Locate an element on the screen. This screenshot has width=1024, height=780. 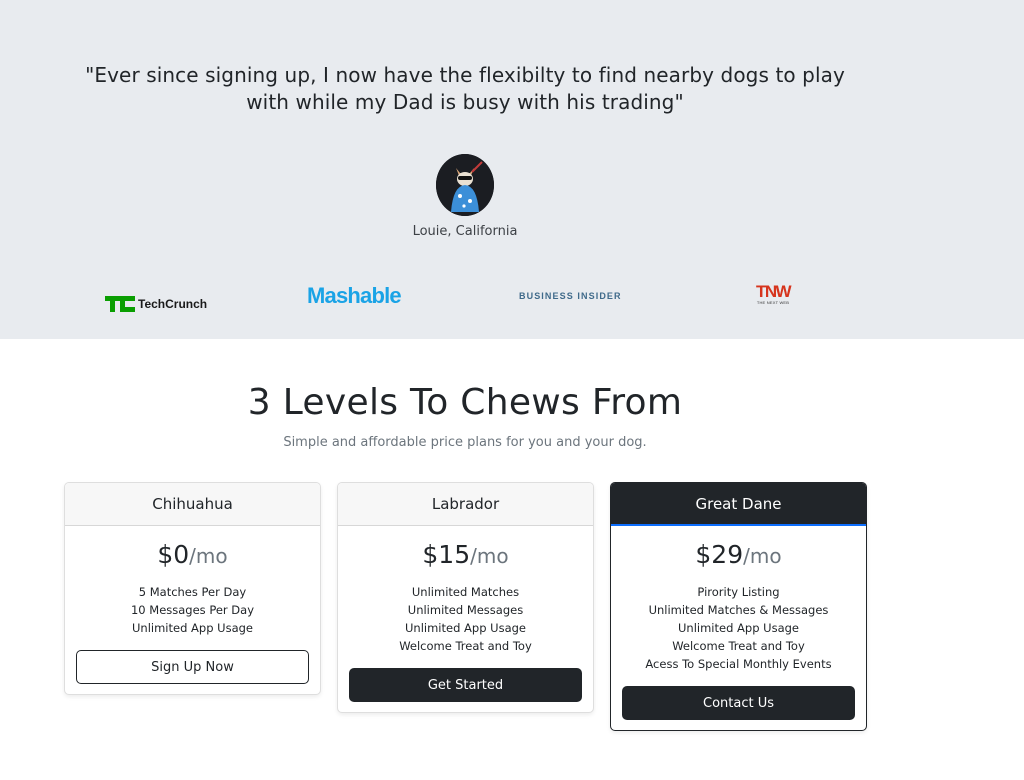
feature-item: 5 Matches Per Day is located at coordinates (192, 592).